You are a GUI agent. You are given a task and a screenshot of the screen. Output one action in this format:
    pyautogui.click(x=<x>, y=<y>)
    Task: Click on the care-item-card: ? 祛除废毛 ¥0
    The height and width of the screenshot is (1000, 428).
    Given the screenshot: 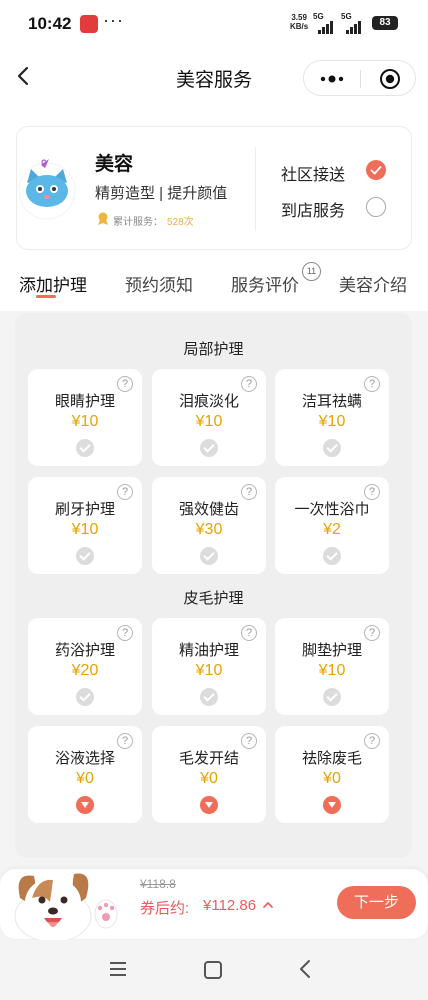 What is the action you would take?
    pyautogui.click(x=332, y=774)
    